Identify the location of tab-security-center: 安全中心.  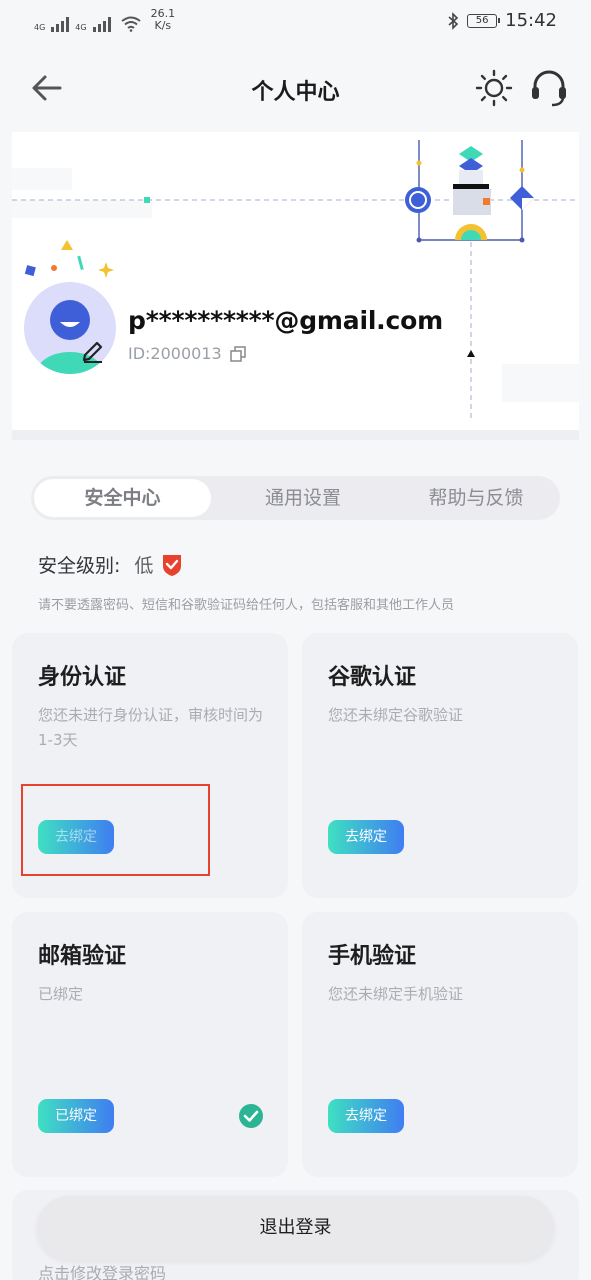
(122, 498).